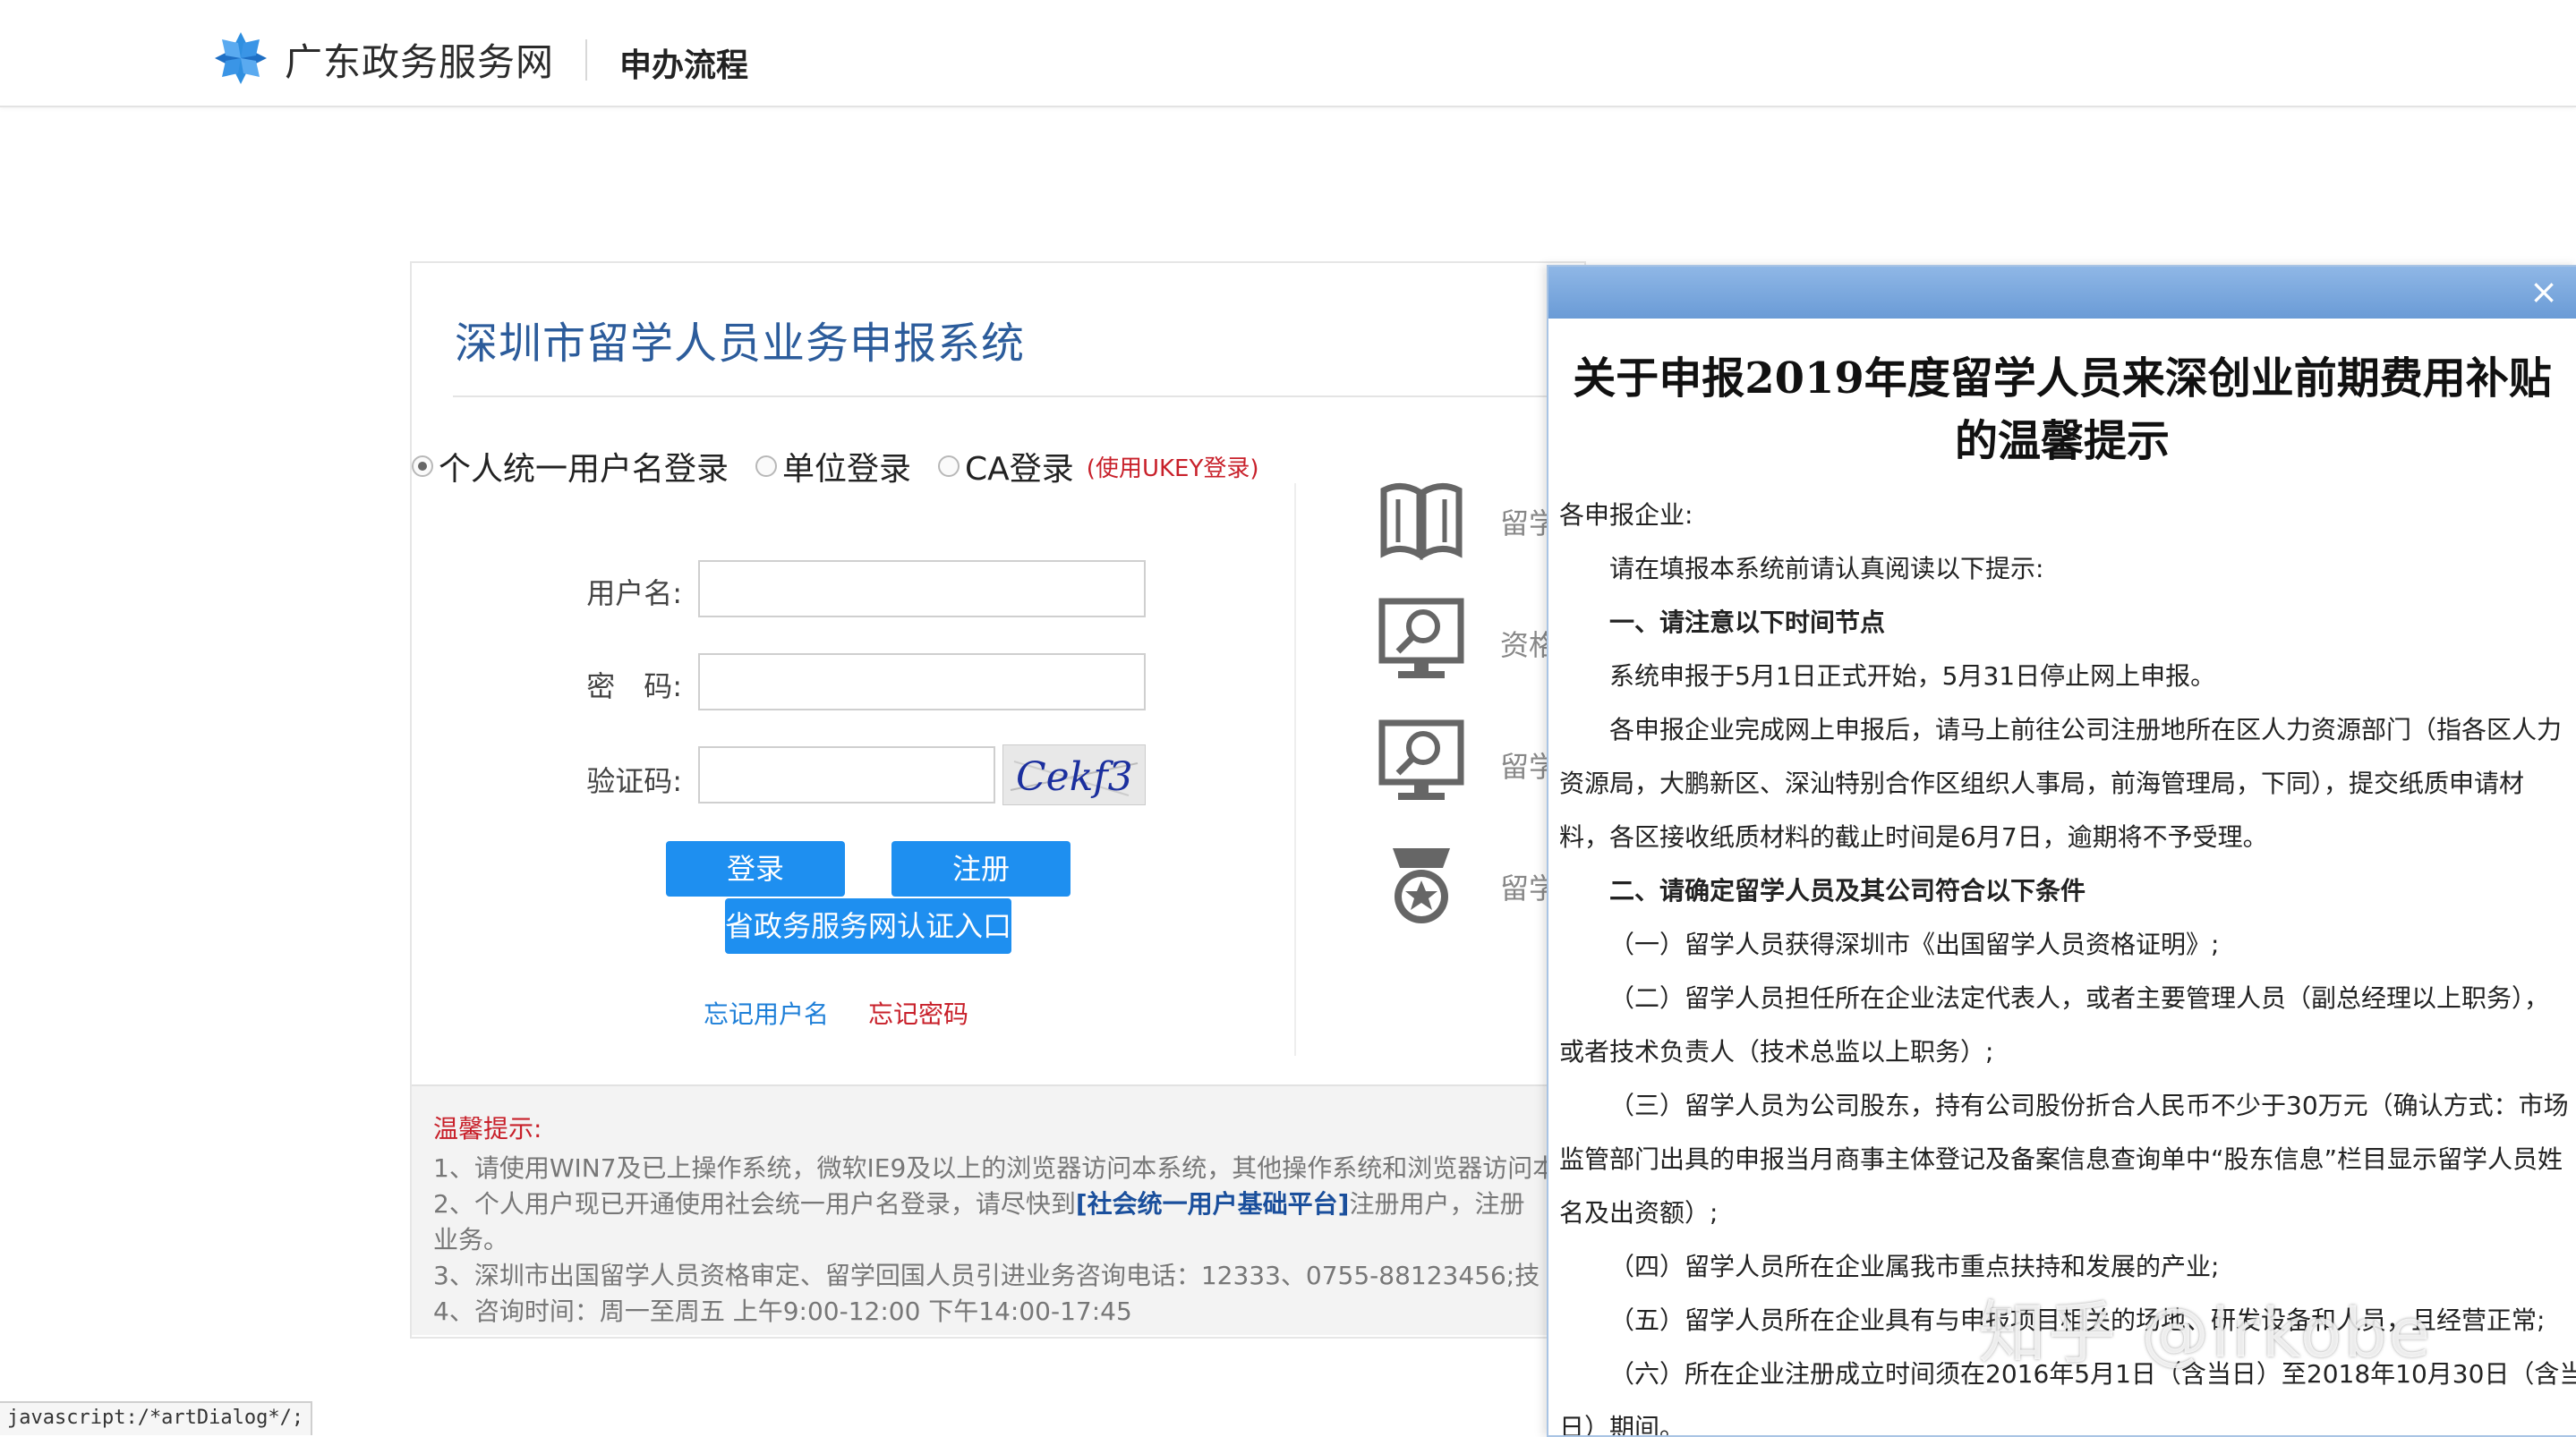 Image resolution: width=2576 pixels, height=1437 pixels. I want to click on dialog-line: （一）留学人员获得深圳市《出国留学人员资格证明》;, so click(1914, 945).